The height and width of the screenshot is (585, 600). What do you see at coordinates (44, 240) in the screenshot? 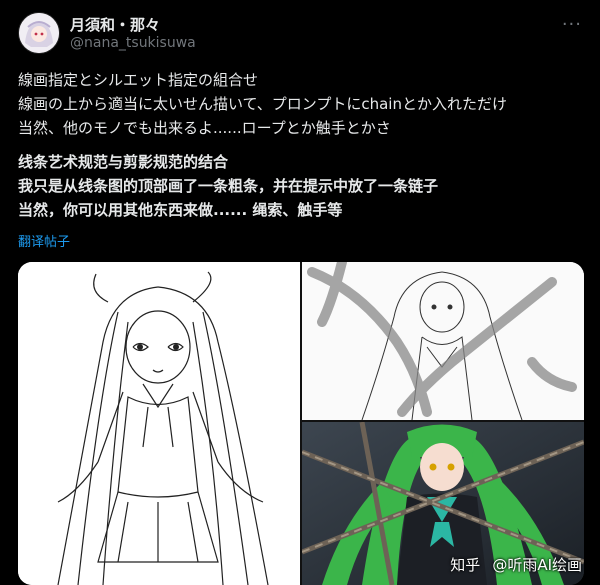
I see `translate-post-link: 翻译帖子` at bounding box center [44, 240].